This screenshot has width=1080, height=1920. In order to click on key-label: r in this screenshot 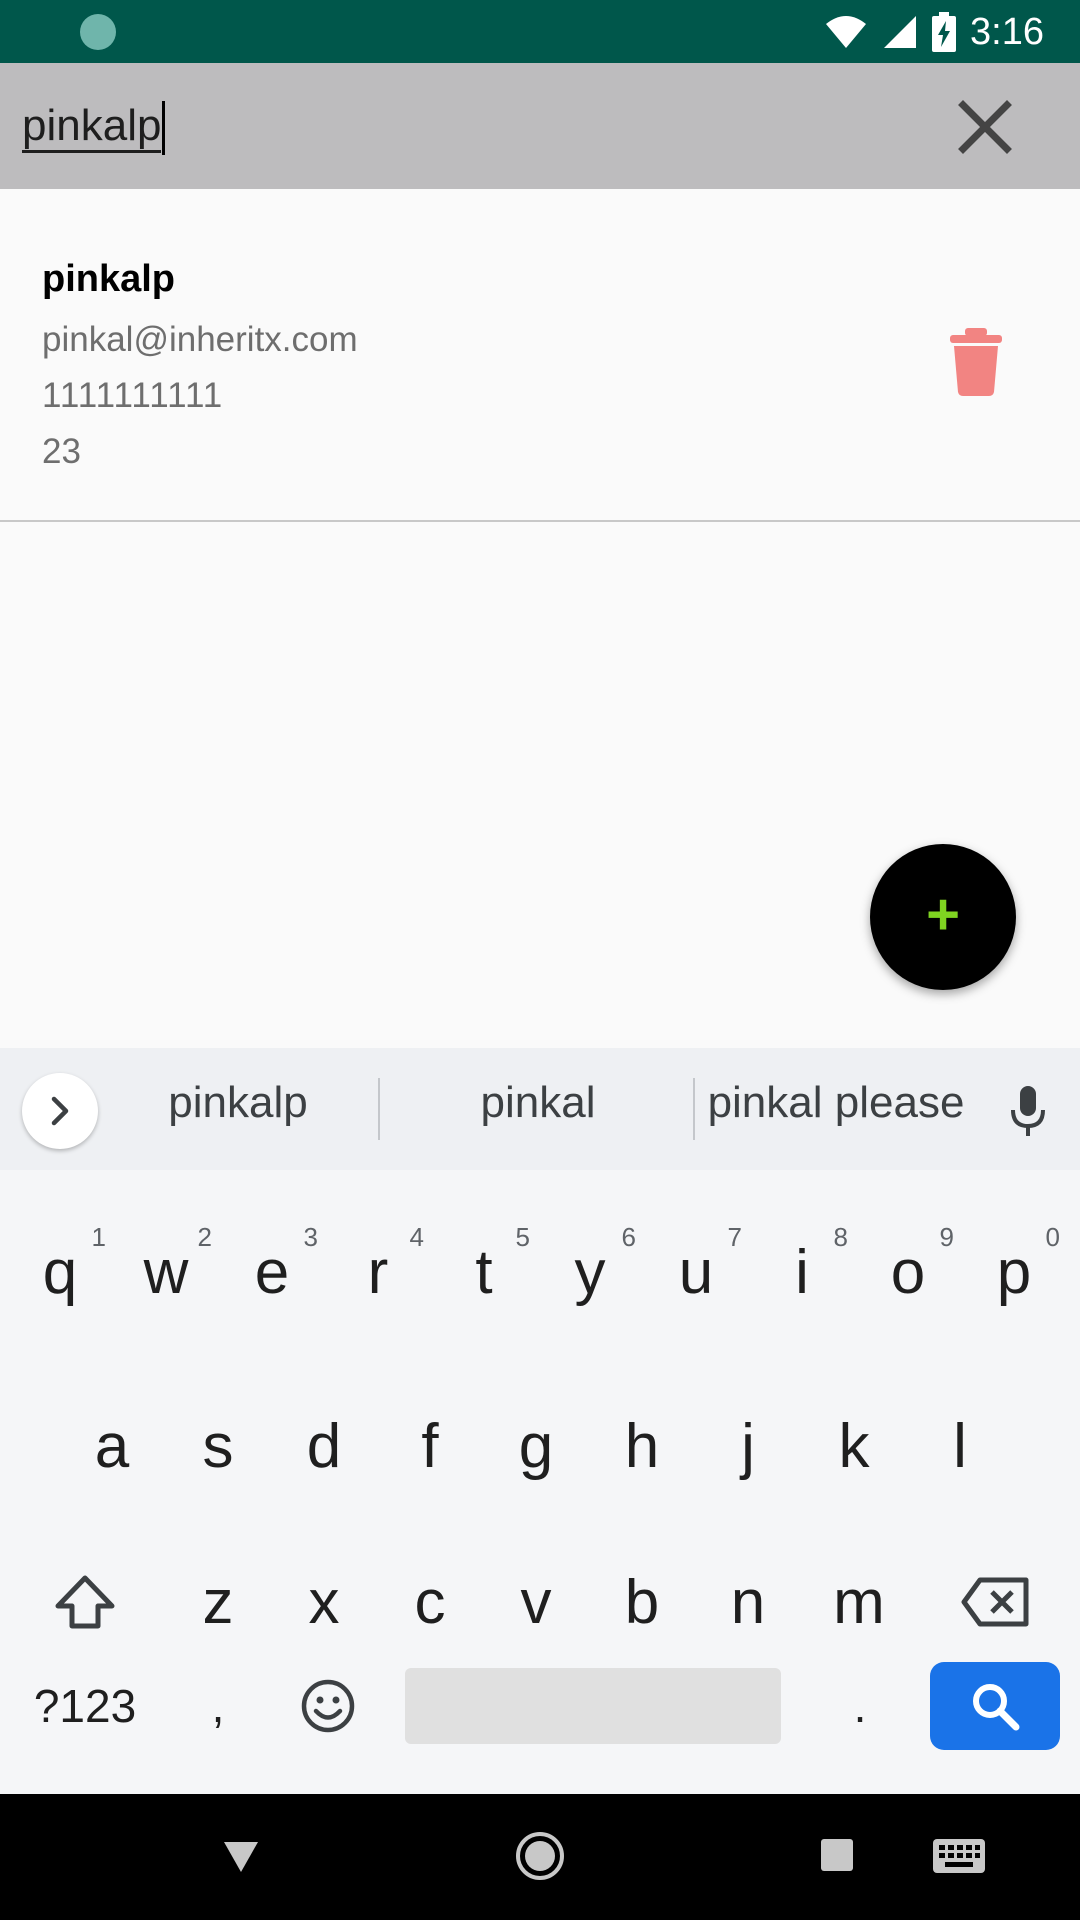, I will do `click(378, 1272)`.